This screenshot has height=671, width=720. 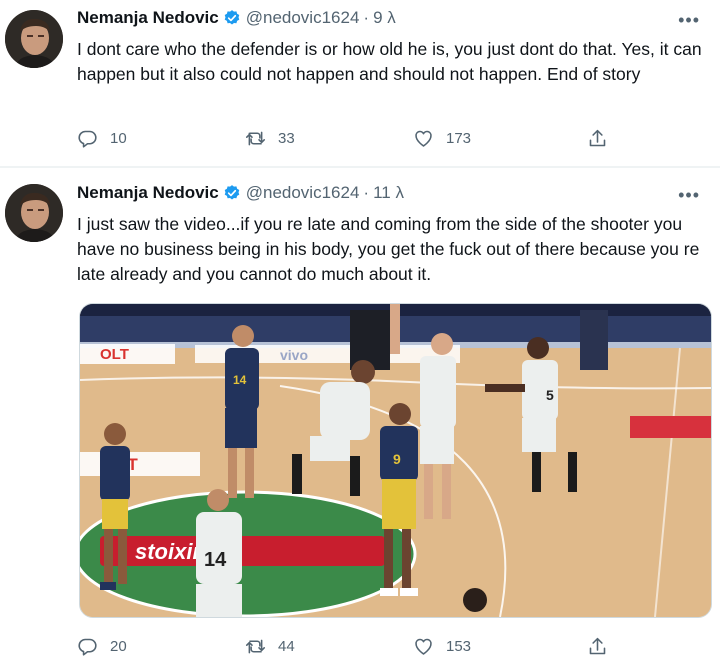 I want to click on like-button: 173, so click(x=442, y=138).